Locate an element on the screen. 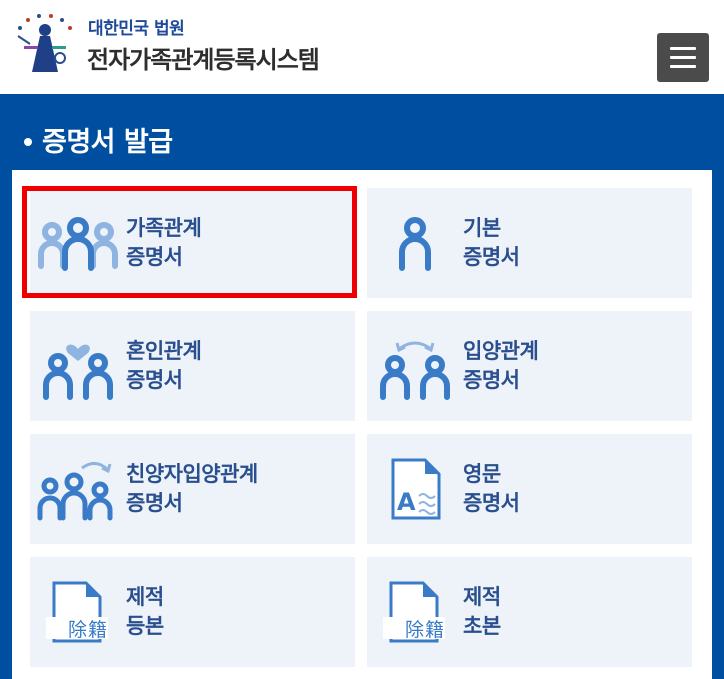  card-label-line1: 혼인관계 is located at coordinates (164, 351).